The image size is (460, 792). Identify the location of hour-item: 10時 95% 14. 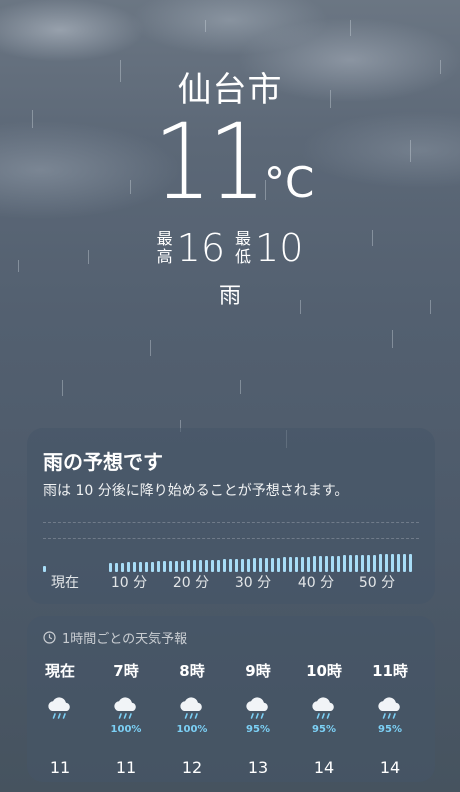
(324, 718).